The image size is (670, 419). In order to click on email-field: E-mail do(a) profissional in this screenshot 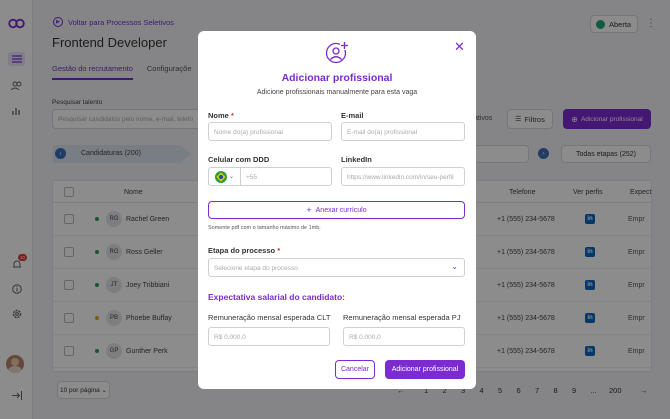, I will do `click(403, 131)`.